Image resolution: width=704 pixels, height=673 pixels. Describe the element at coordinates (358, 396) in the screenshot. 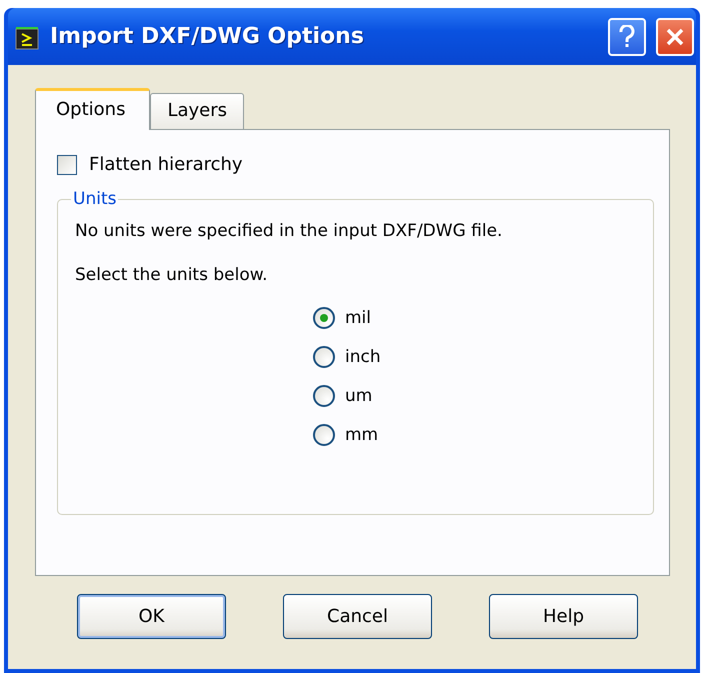

I see `radio-label: um` at that location.